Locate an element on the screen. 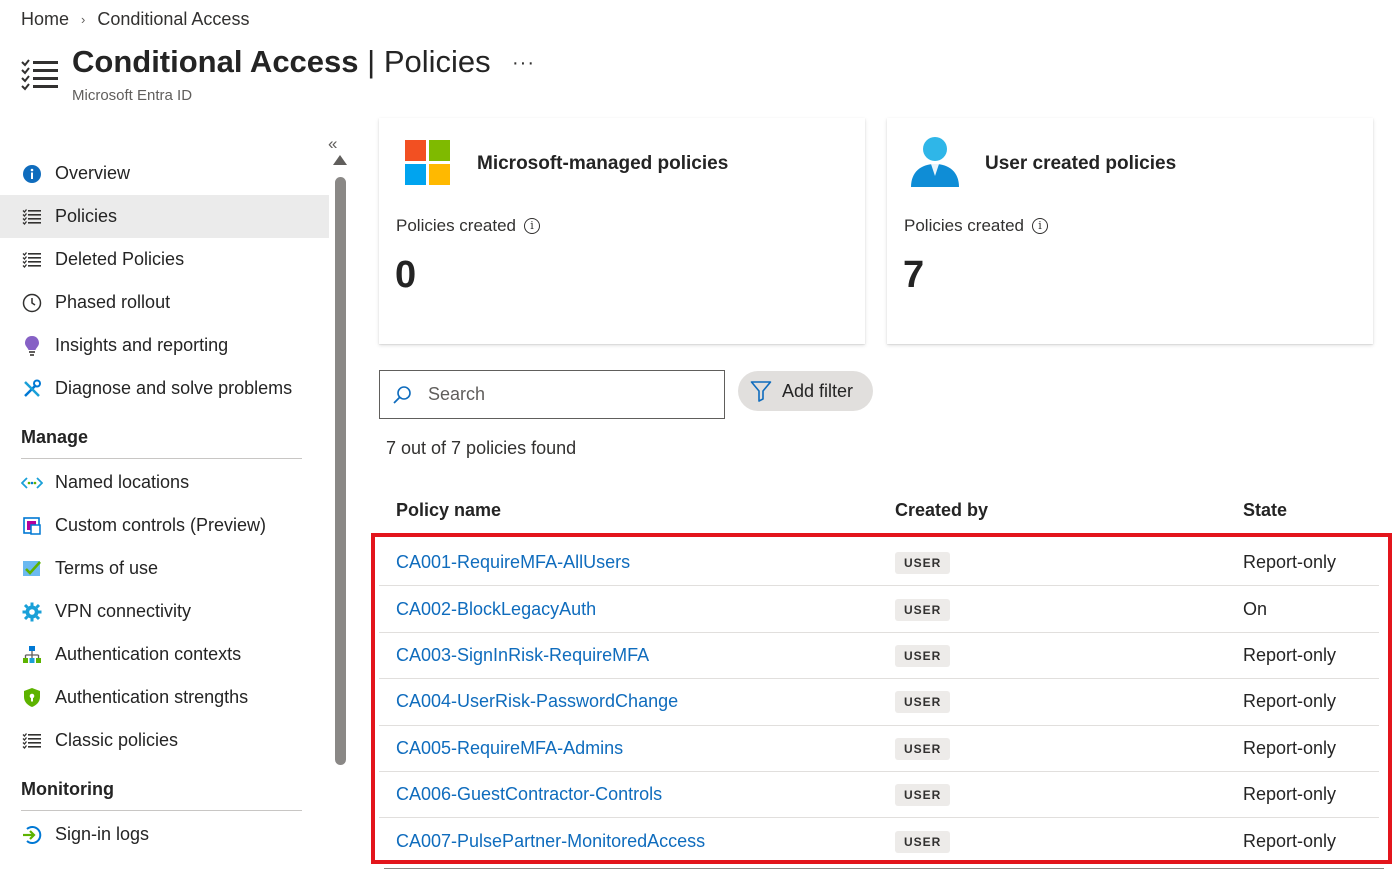  monitoring-divider is located at coordinates (161, 810).